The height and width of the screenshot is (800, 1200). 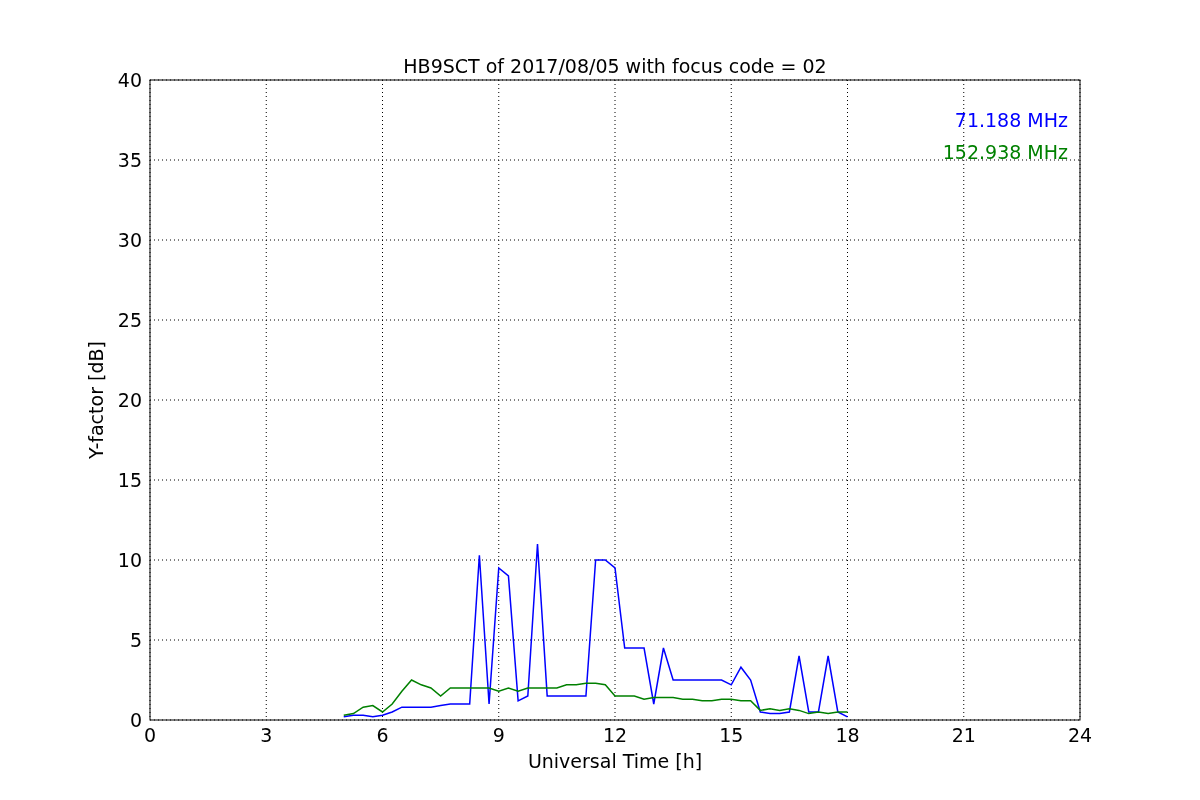 What do you see at coordinates (615, 735) in the screenshot?
I see `tick-label: 12` at bounding box center [615, 735].